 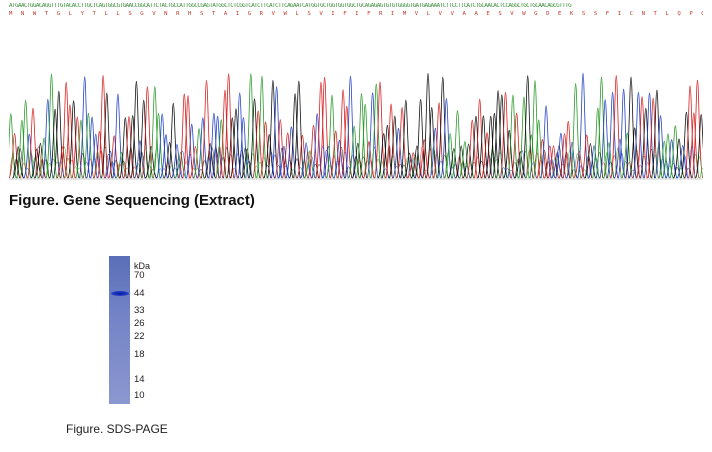 I want to click on gene-sequencing-title: Figure. Gene Sequencing (Extract), so click(x=132, y=200).